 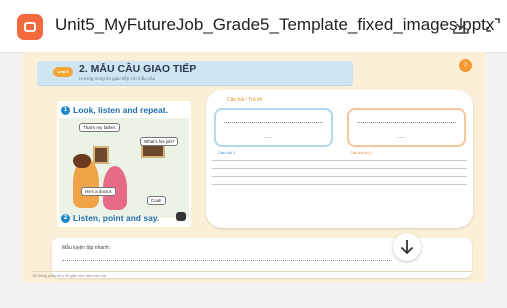 What do you see at coordinates (120, 110) in the screenshot?
I see `step-1-label: Look, listen and repeat.` at bounding box center [120, 110].